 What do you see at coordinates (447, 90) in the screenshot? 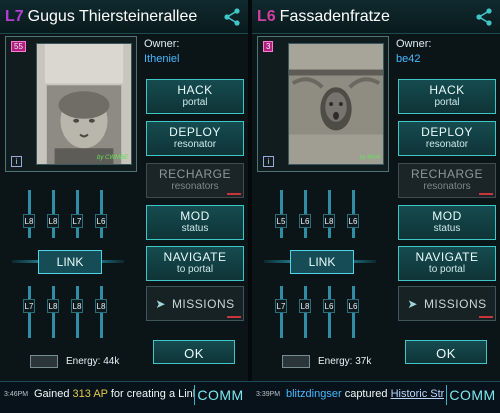
I see `hack-label: HACK` at bounding box center [447, 90].